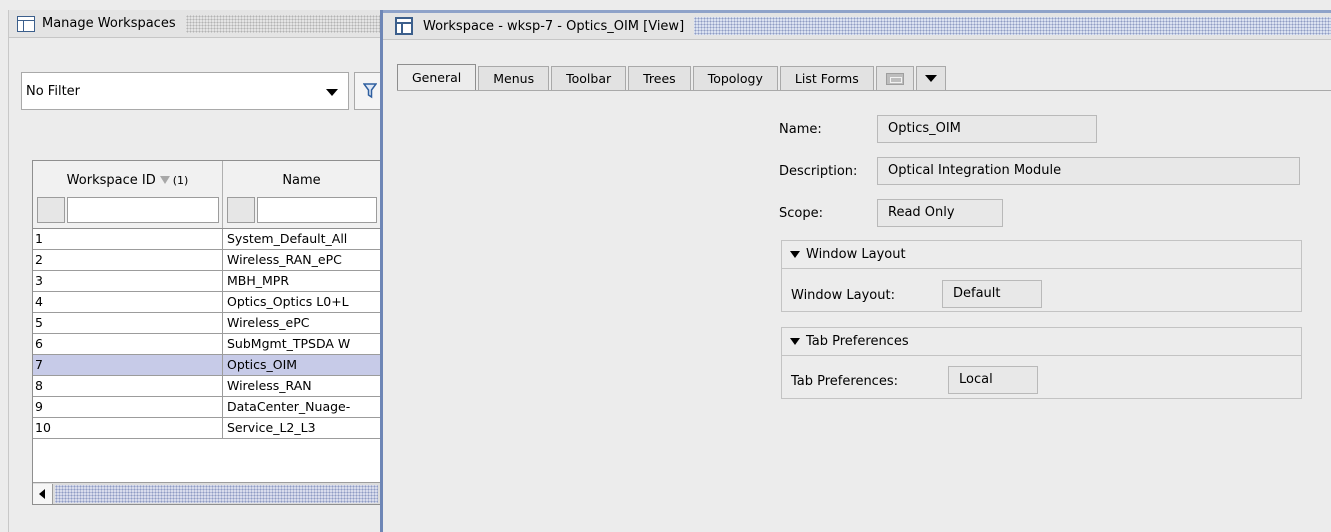 The image size is (1331, 532). I want to click on cell-id: 6, so click(128, 344).